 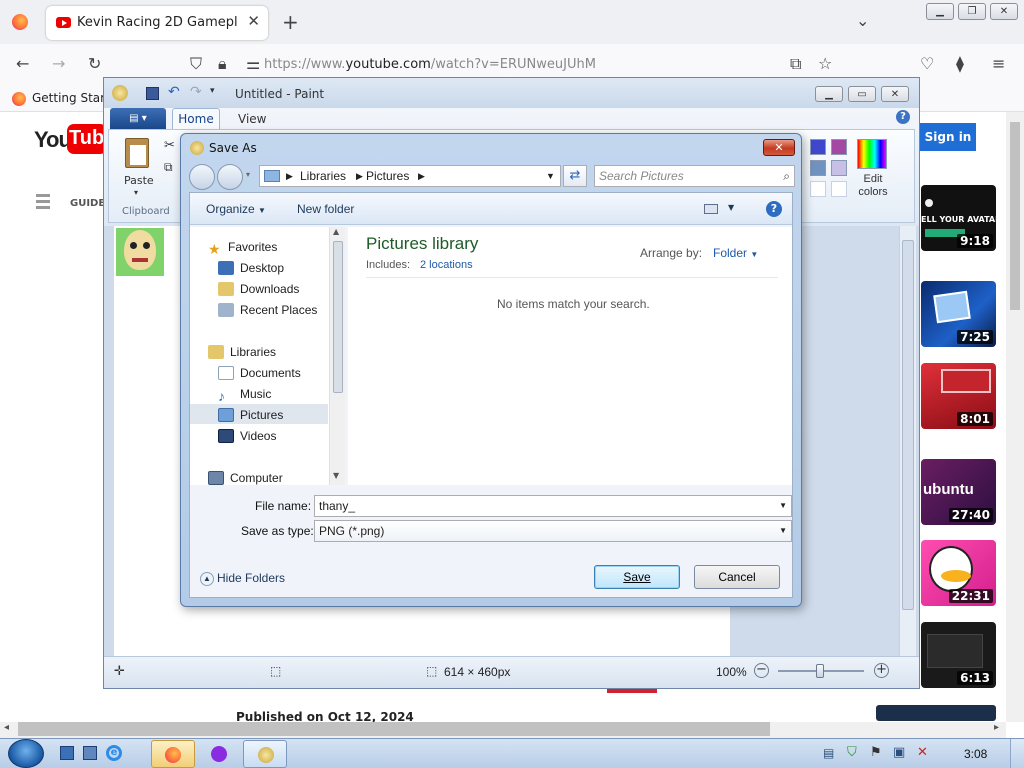 I want to click on search-icon: ⌕, so click(x=786, y=176).